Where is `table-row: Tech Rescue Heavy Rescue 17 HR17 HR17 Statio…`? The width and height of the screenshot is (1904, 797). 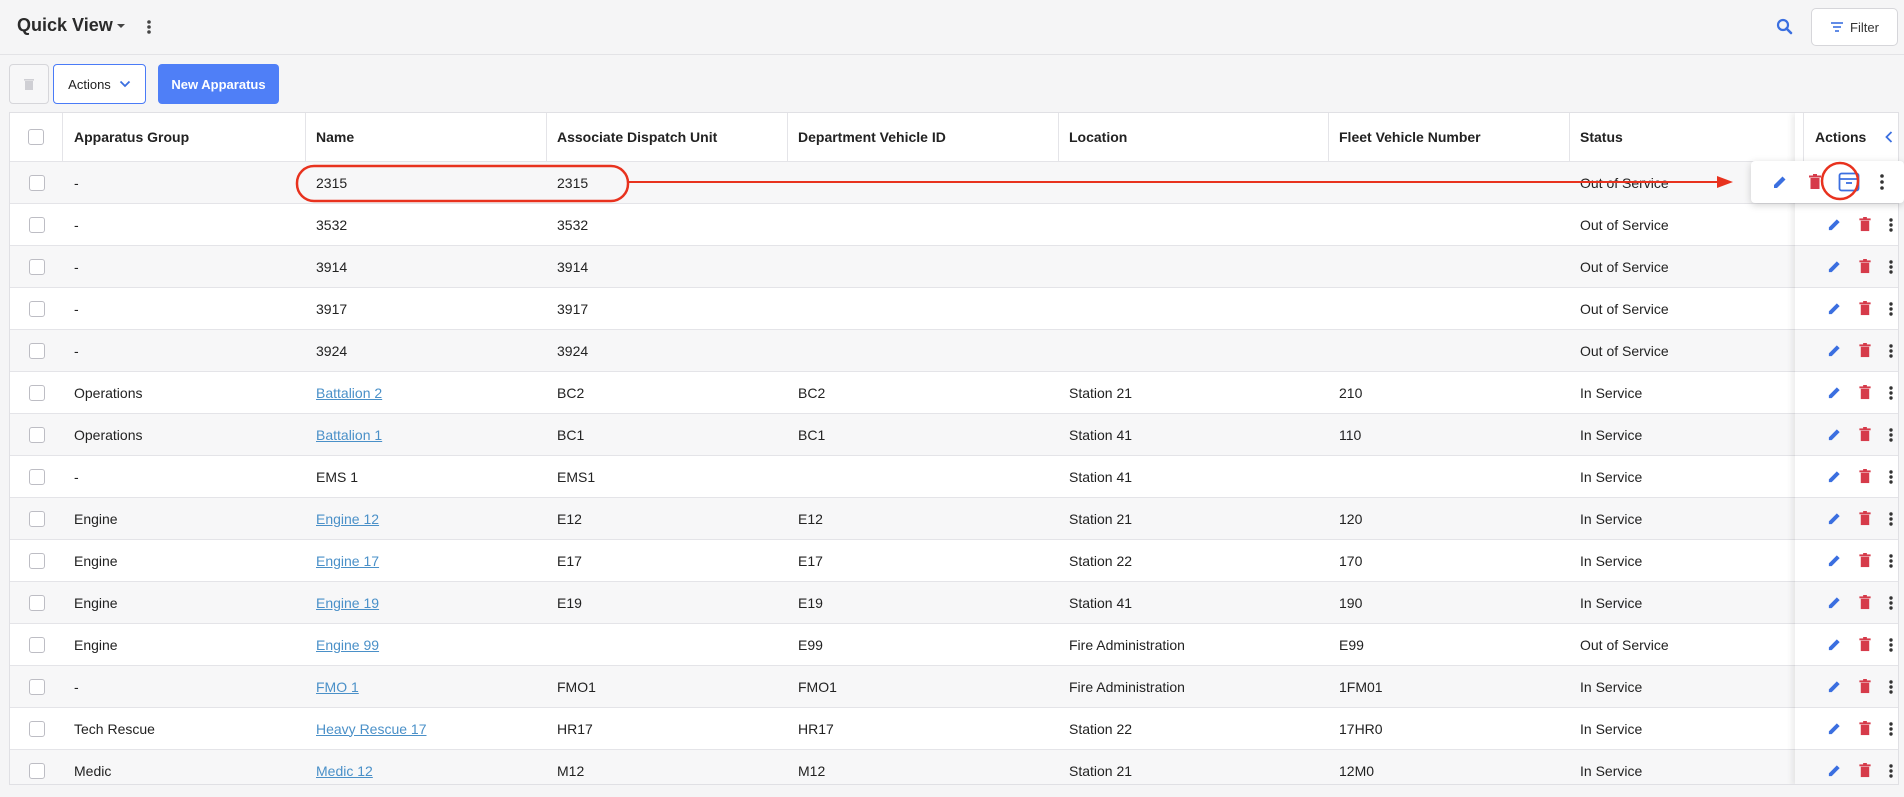
table-row: Tech Rescue Heavy Rescue 17 HR17 HR17 Statio… is located at coordinates (954, 729).